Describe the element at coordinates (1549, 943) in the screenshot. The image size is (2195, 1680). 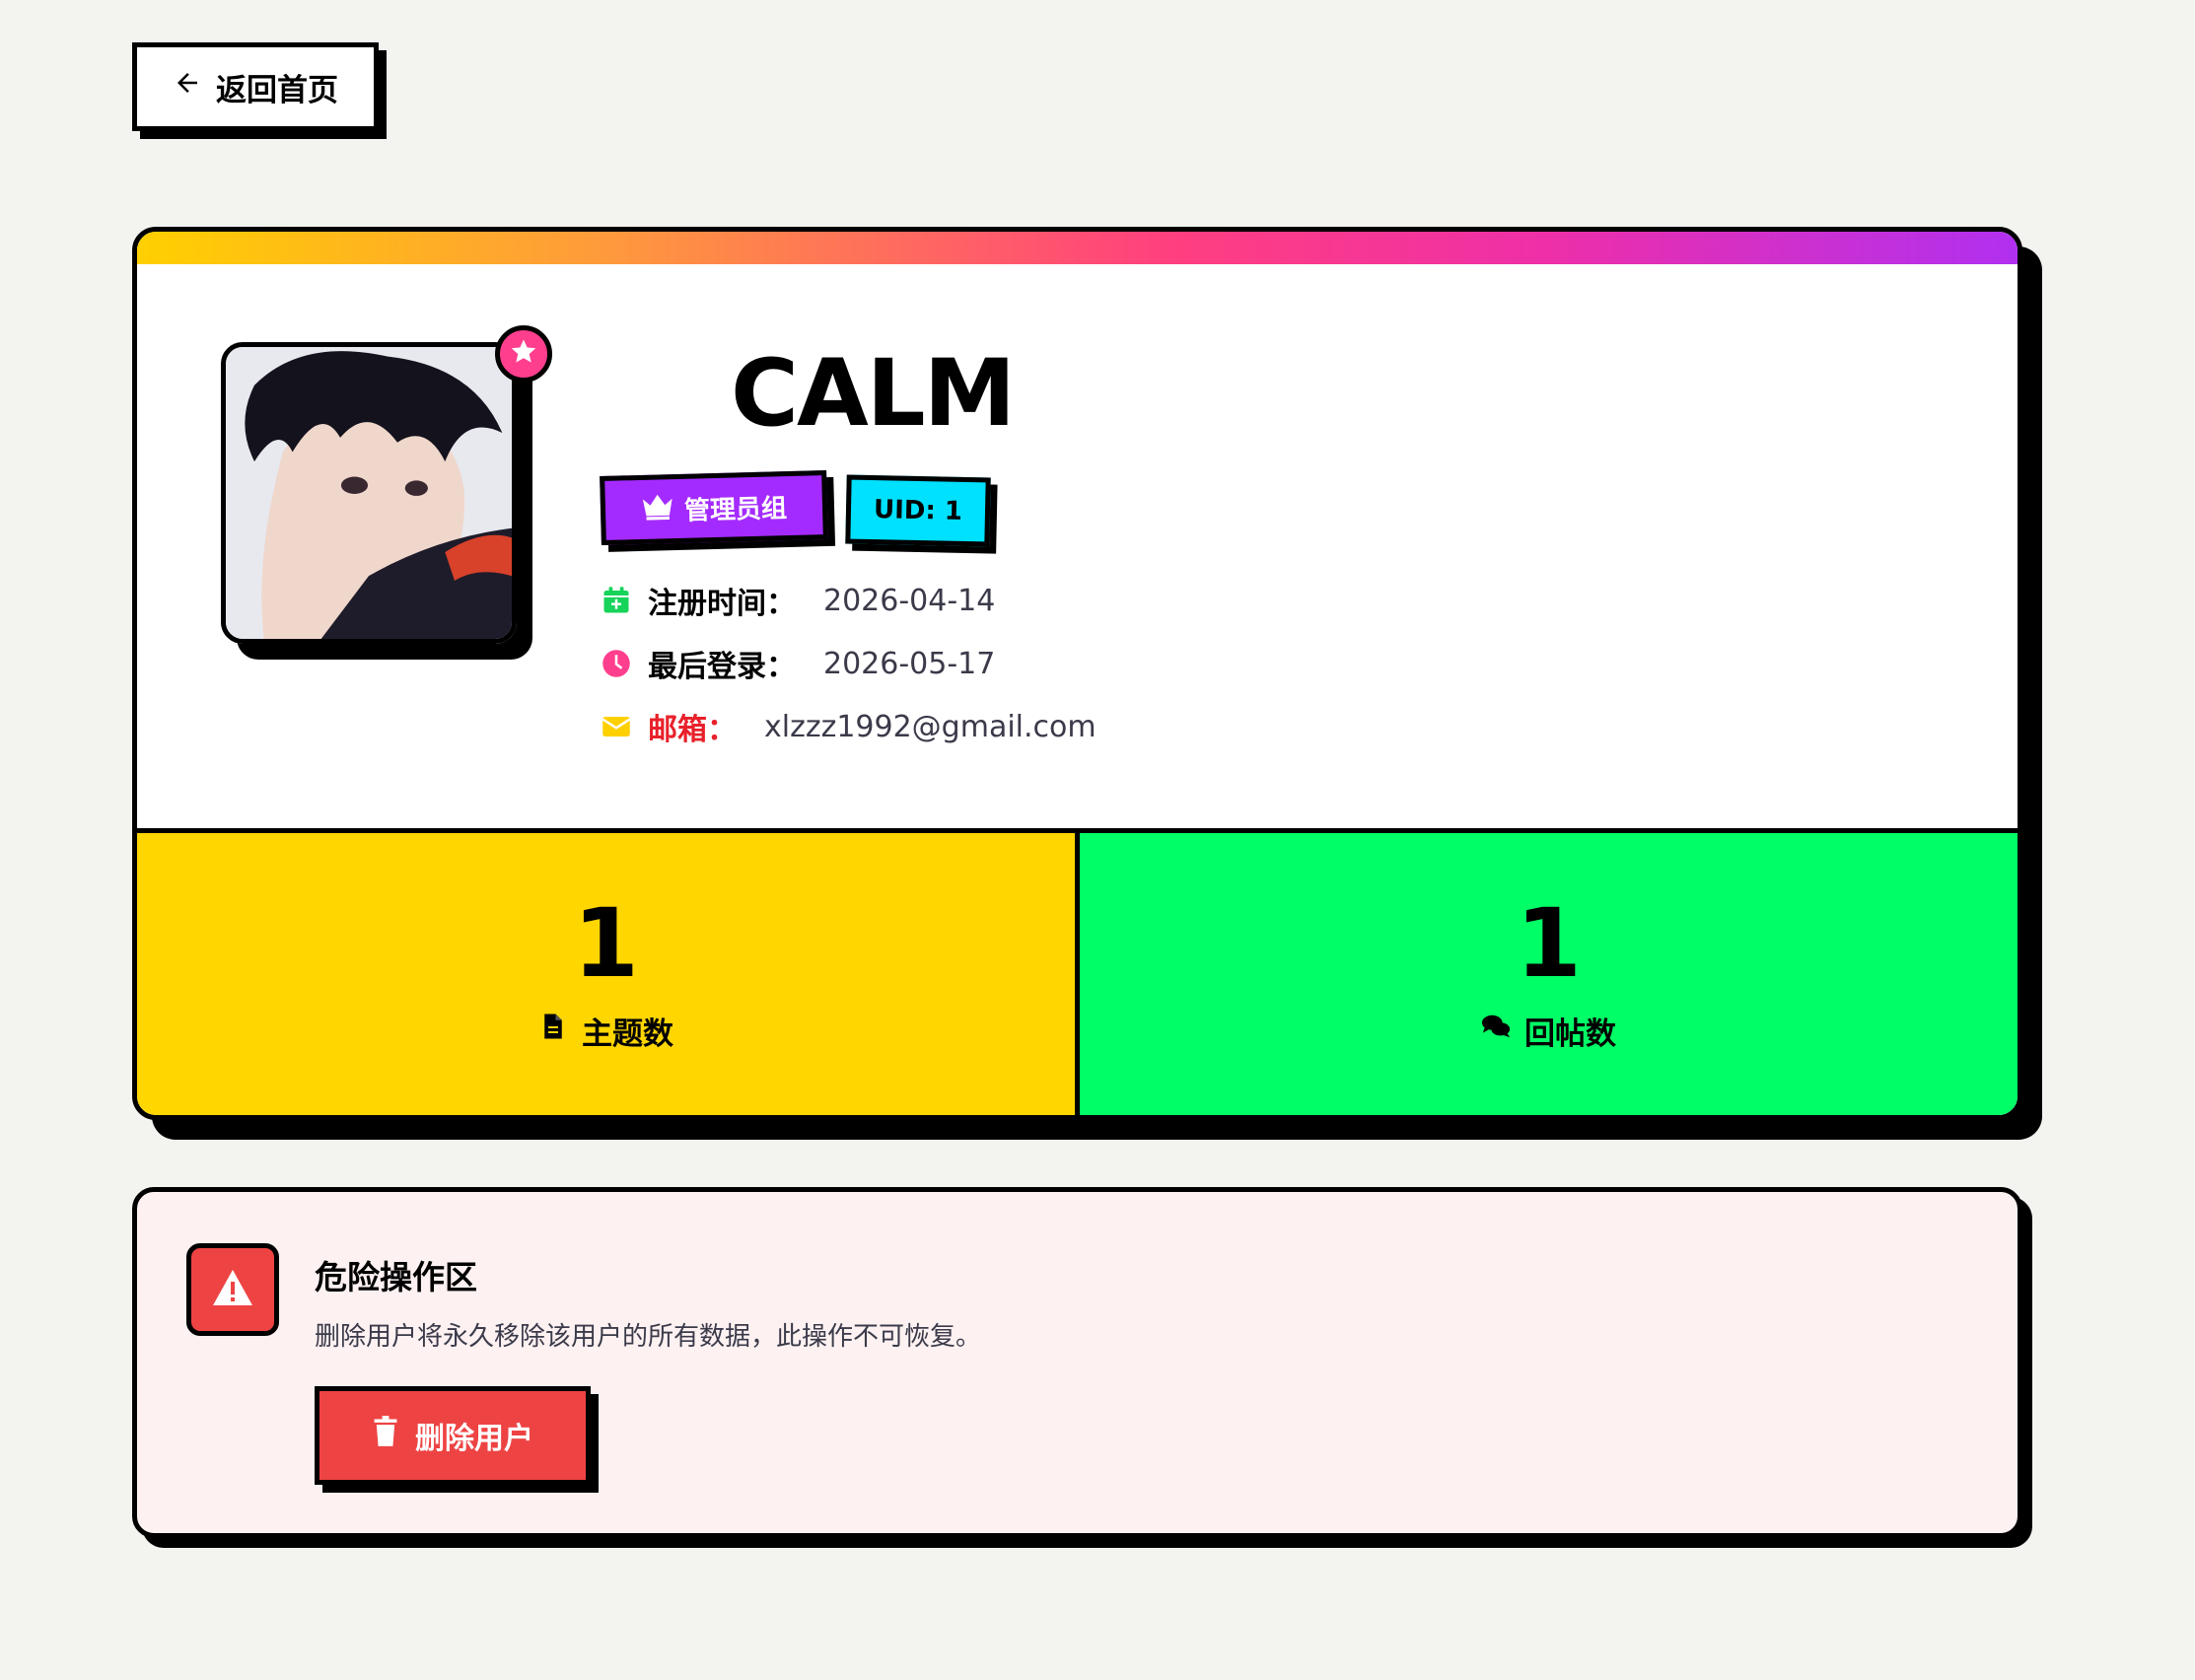
I see `replies-count: 1` at that location.